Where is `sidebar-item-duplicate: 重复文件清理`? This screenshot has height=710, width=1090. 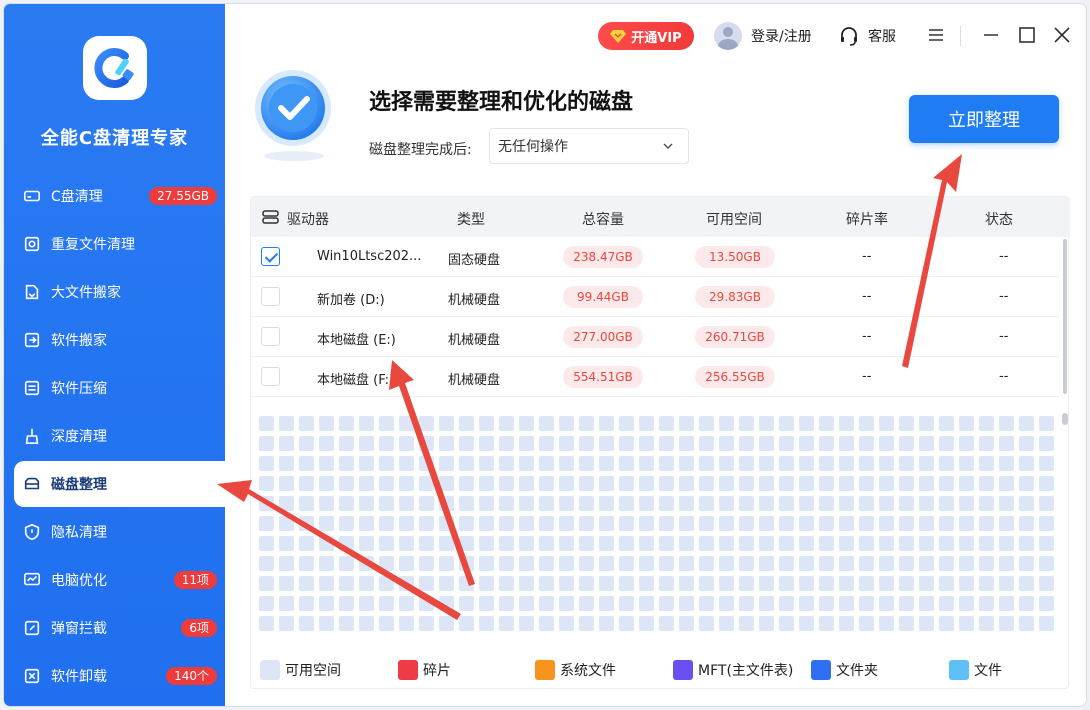
sidebar-item-duplicate: 重复文件清理 is located at coordinates (114, 244).